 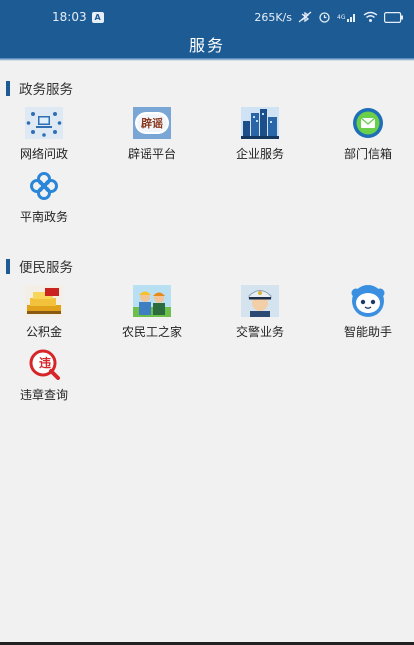 I want to click on grid-item-smart-assistant: 智能助手, so click(x=366, y=312).